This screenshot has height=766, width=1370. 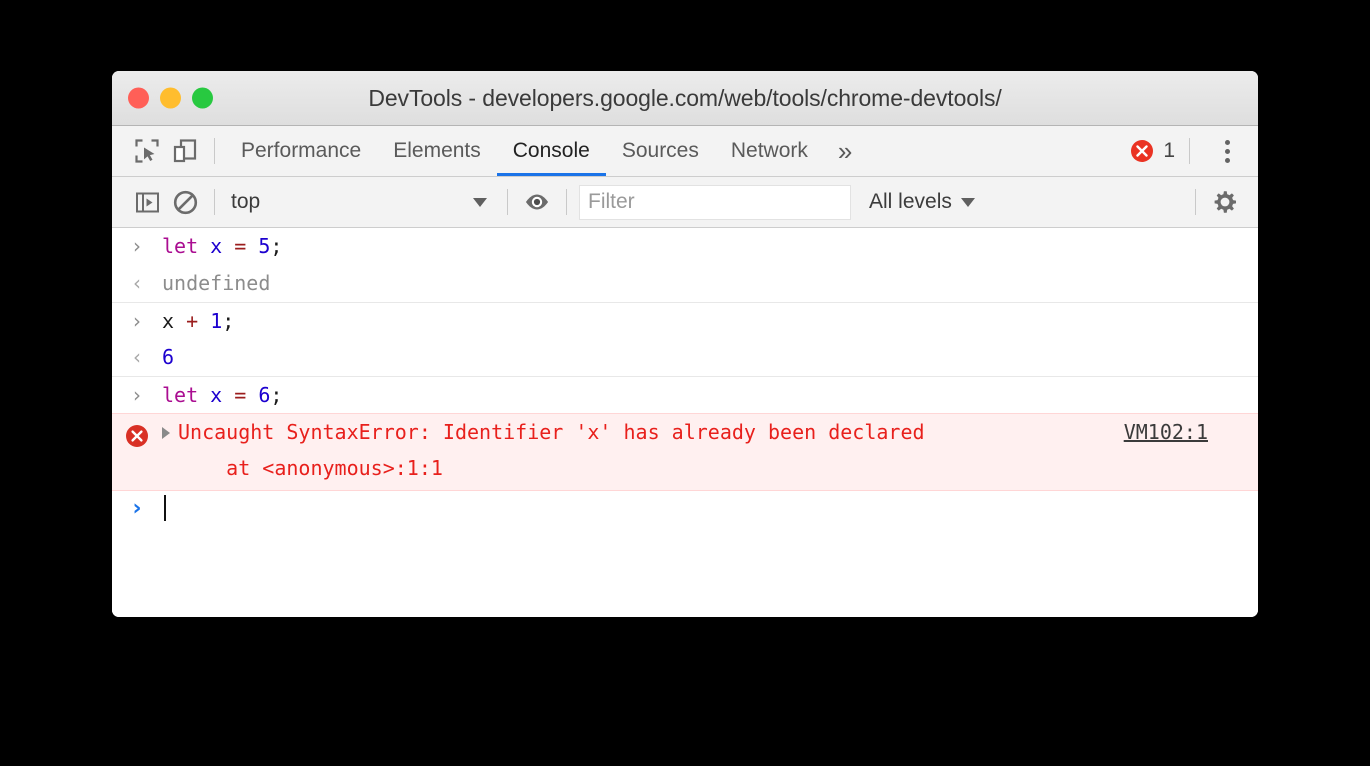 I want to click on token-operator: +, so click(x=192, y=321).